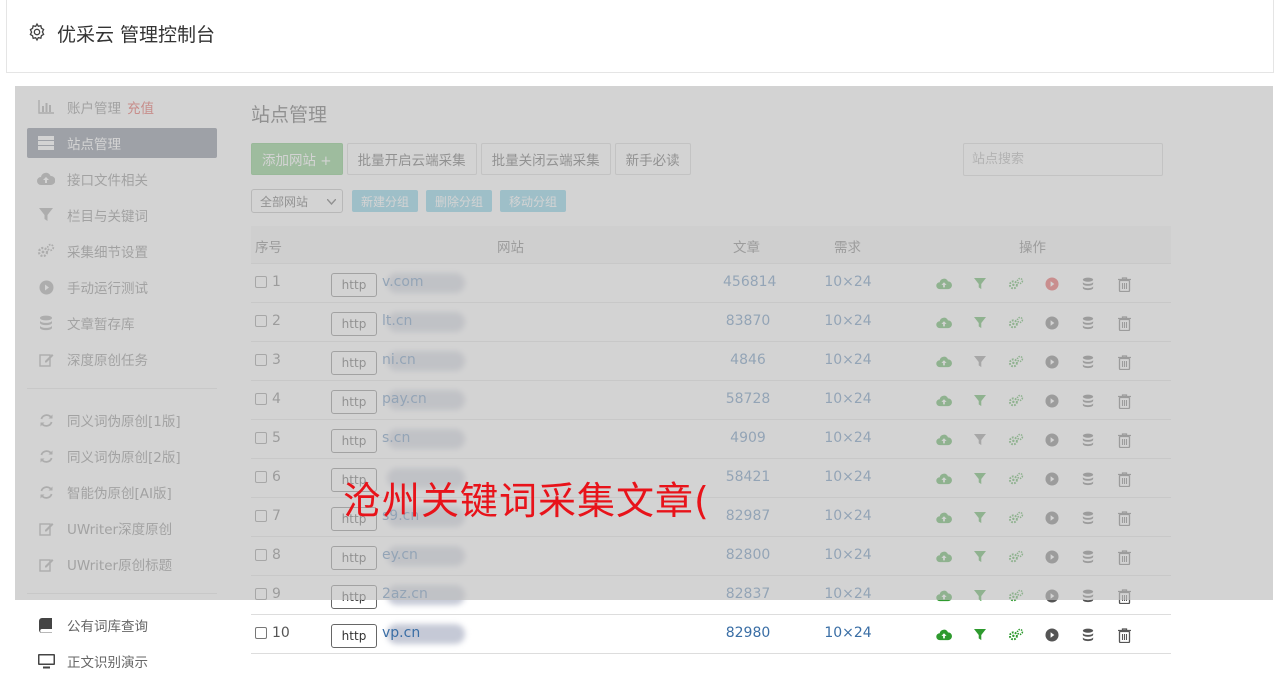 The image size is (1287, 686). What do you see at coordinates (748, 438) in the screenshot?
I see `article-count-link: 4909` at bounding box center [748, 438].